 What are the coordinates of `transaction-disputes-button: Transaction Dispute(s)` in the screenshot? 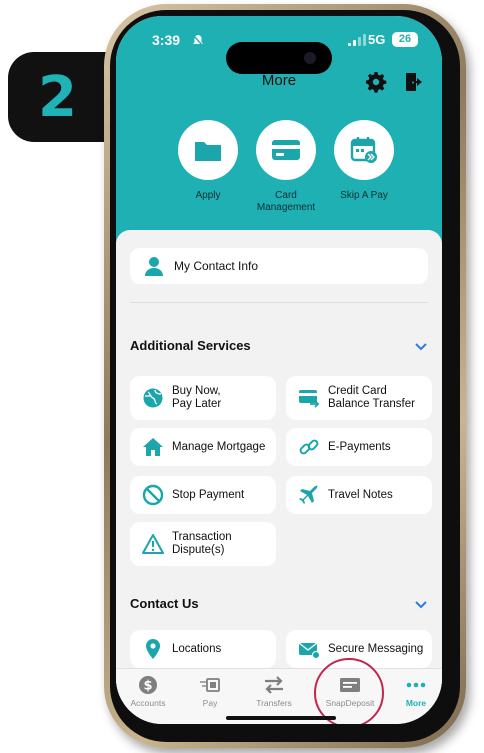 It's located at (203, 544).